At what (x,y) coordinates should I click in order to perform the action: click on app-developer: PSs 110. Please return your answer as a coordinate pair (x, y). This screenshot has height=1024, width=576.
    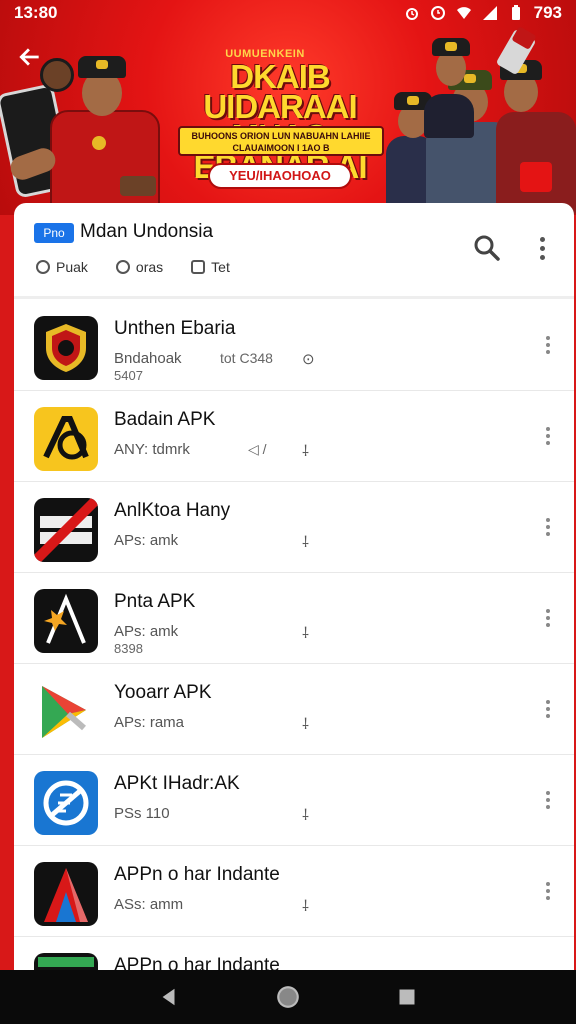
    Looking at the image, I should click on (142, 813).